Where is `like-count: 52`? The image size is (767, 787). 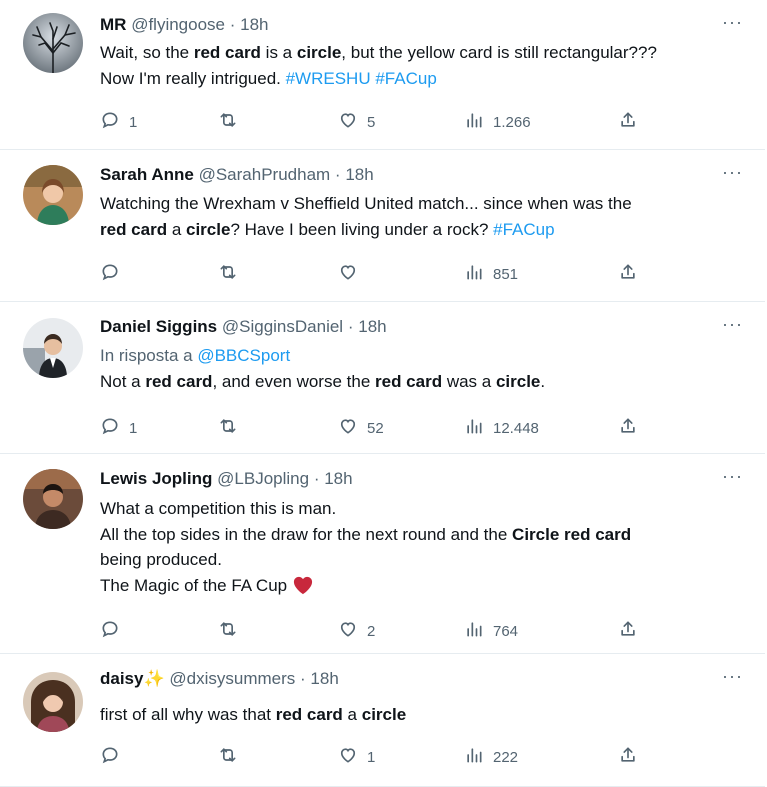 like-count: 52 is located at coordinates (375, 428).